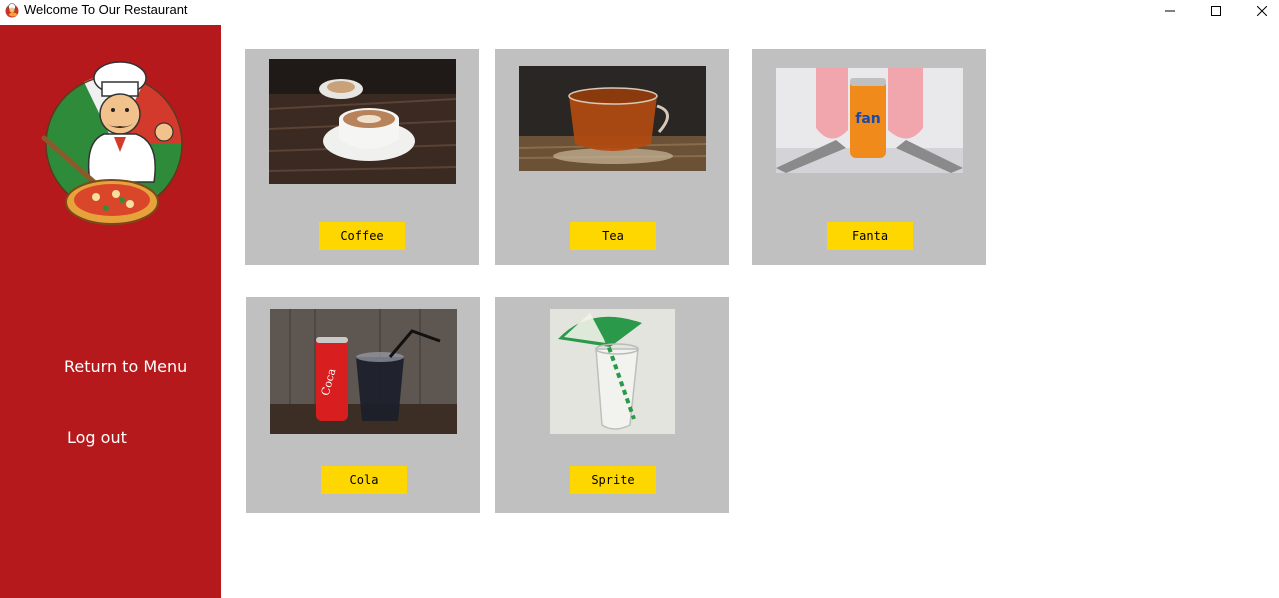  I want to click on maximize-icon, so click(1216, 11).